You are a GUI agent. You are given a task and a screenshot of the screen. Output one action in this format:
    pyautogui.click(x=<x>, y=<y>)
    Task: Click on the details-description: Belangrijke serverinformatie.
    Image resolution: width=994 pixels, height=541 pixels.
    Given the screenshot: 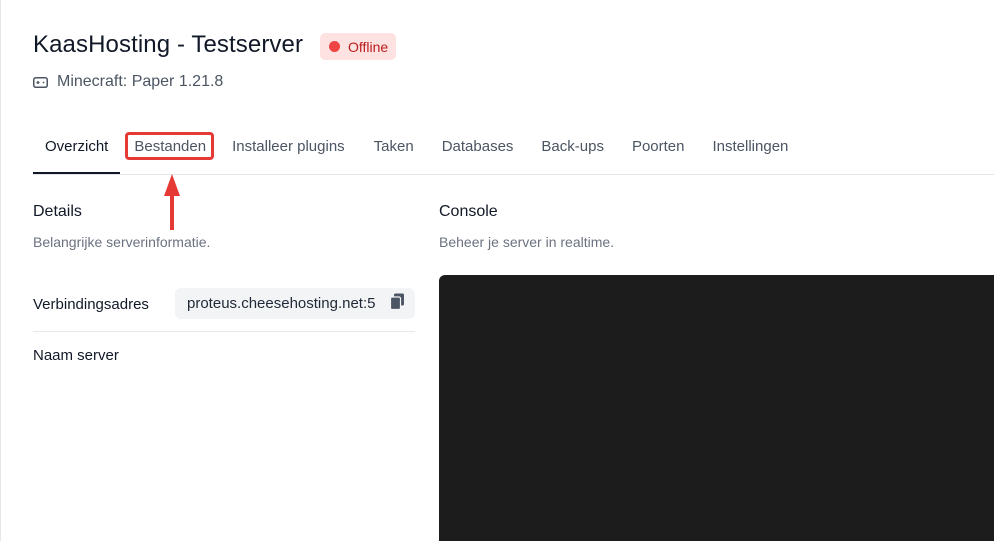 What is the action you would take?
    pyautogui.click(x=122, y=242)
    